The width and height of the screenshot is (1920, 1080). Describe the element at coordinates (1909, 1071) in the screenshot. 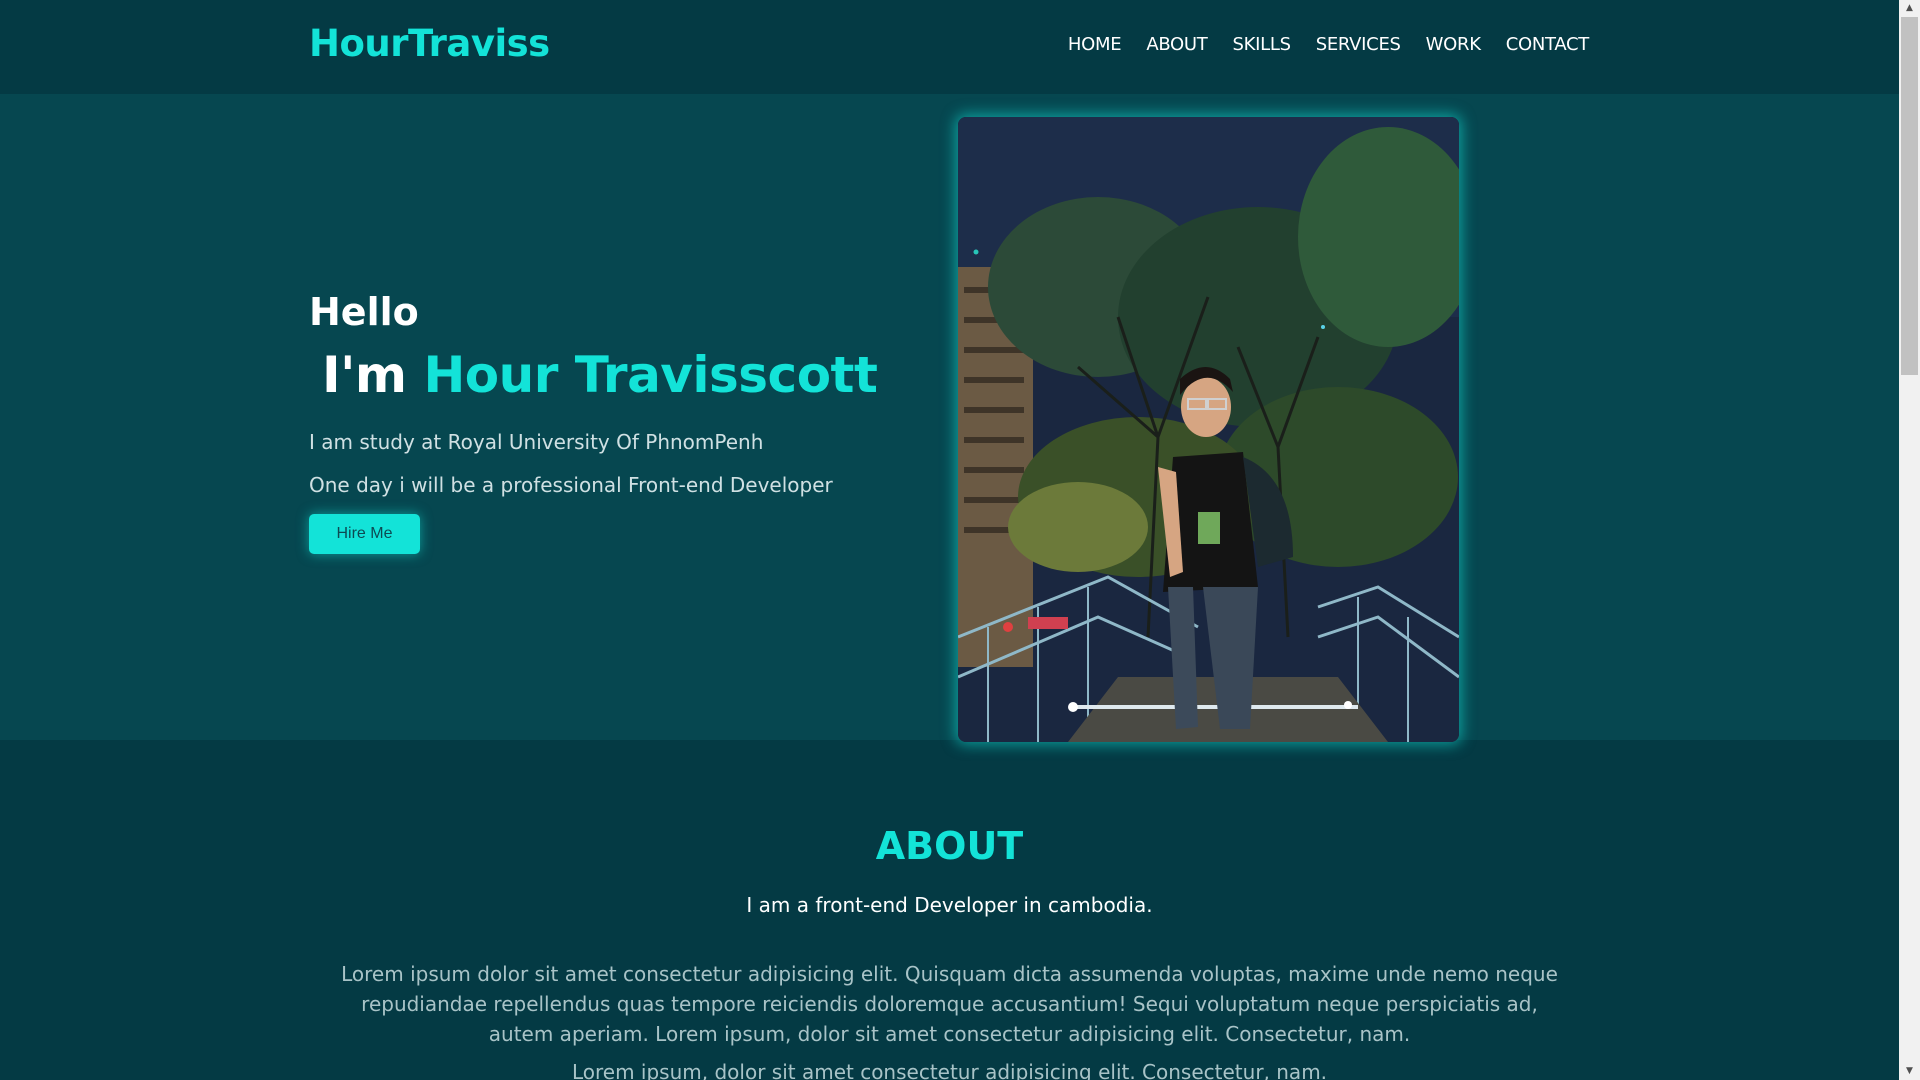

I see `triangle-down-icon: ▼` at that location.